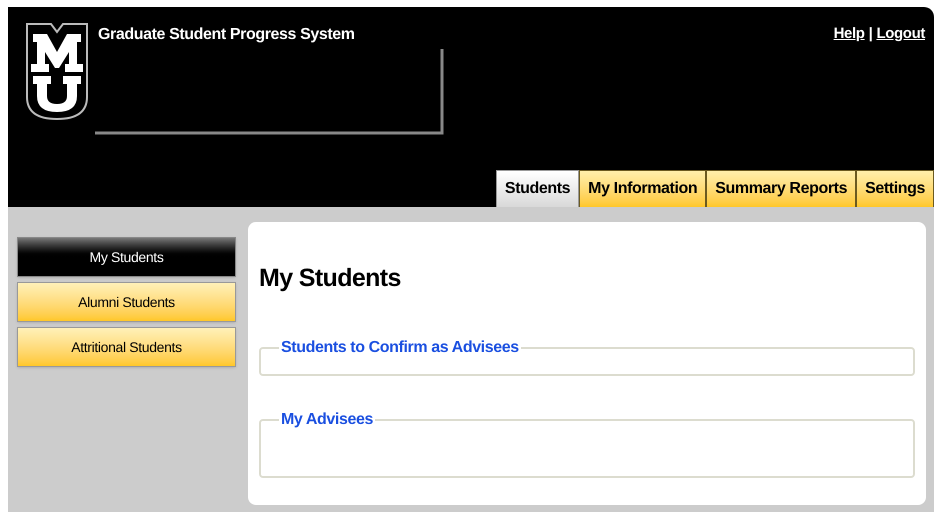 The width and height of the screenshot is (939, 512). Describe the element at coordinates (895, 188) in the screenshot. I see `nav-tab: Settings` at that location.